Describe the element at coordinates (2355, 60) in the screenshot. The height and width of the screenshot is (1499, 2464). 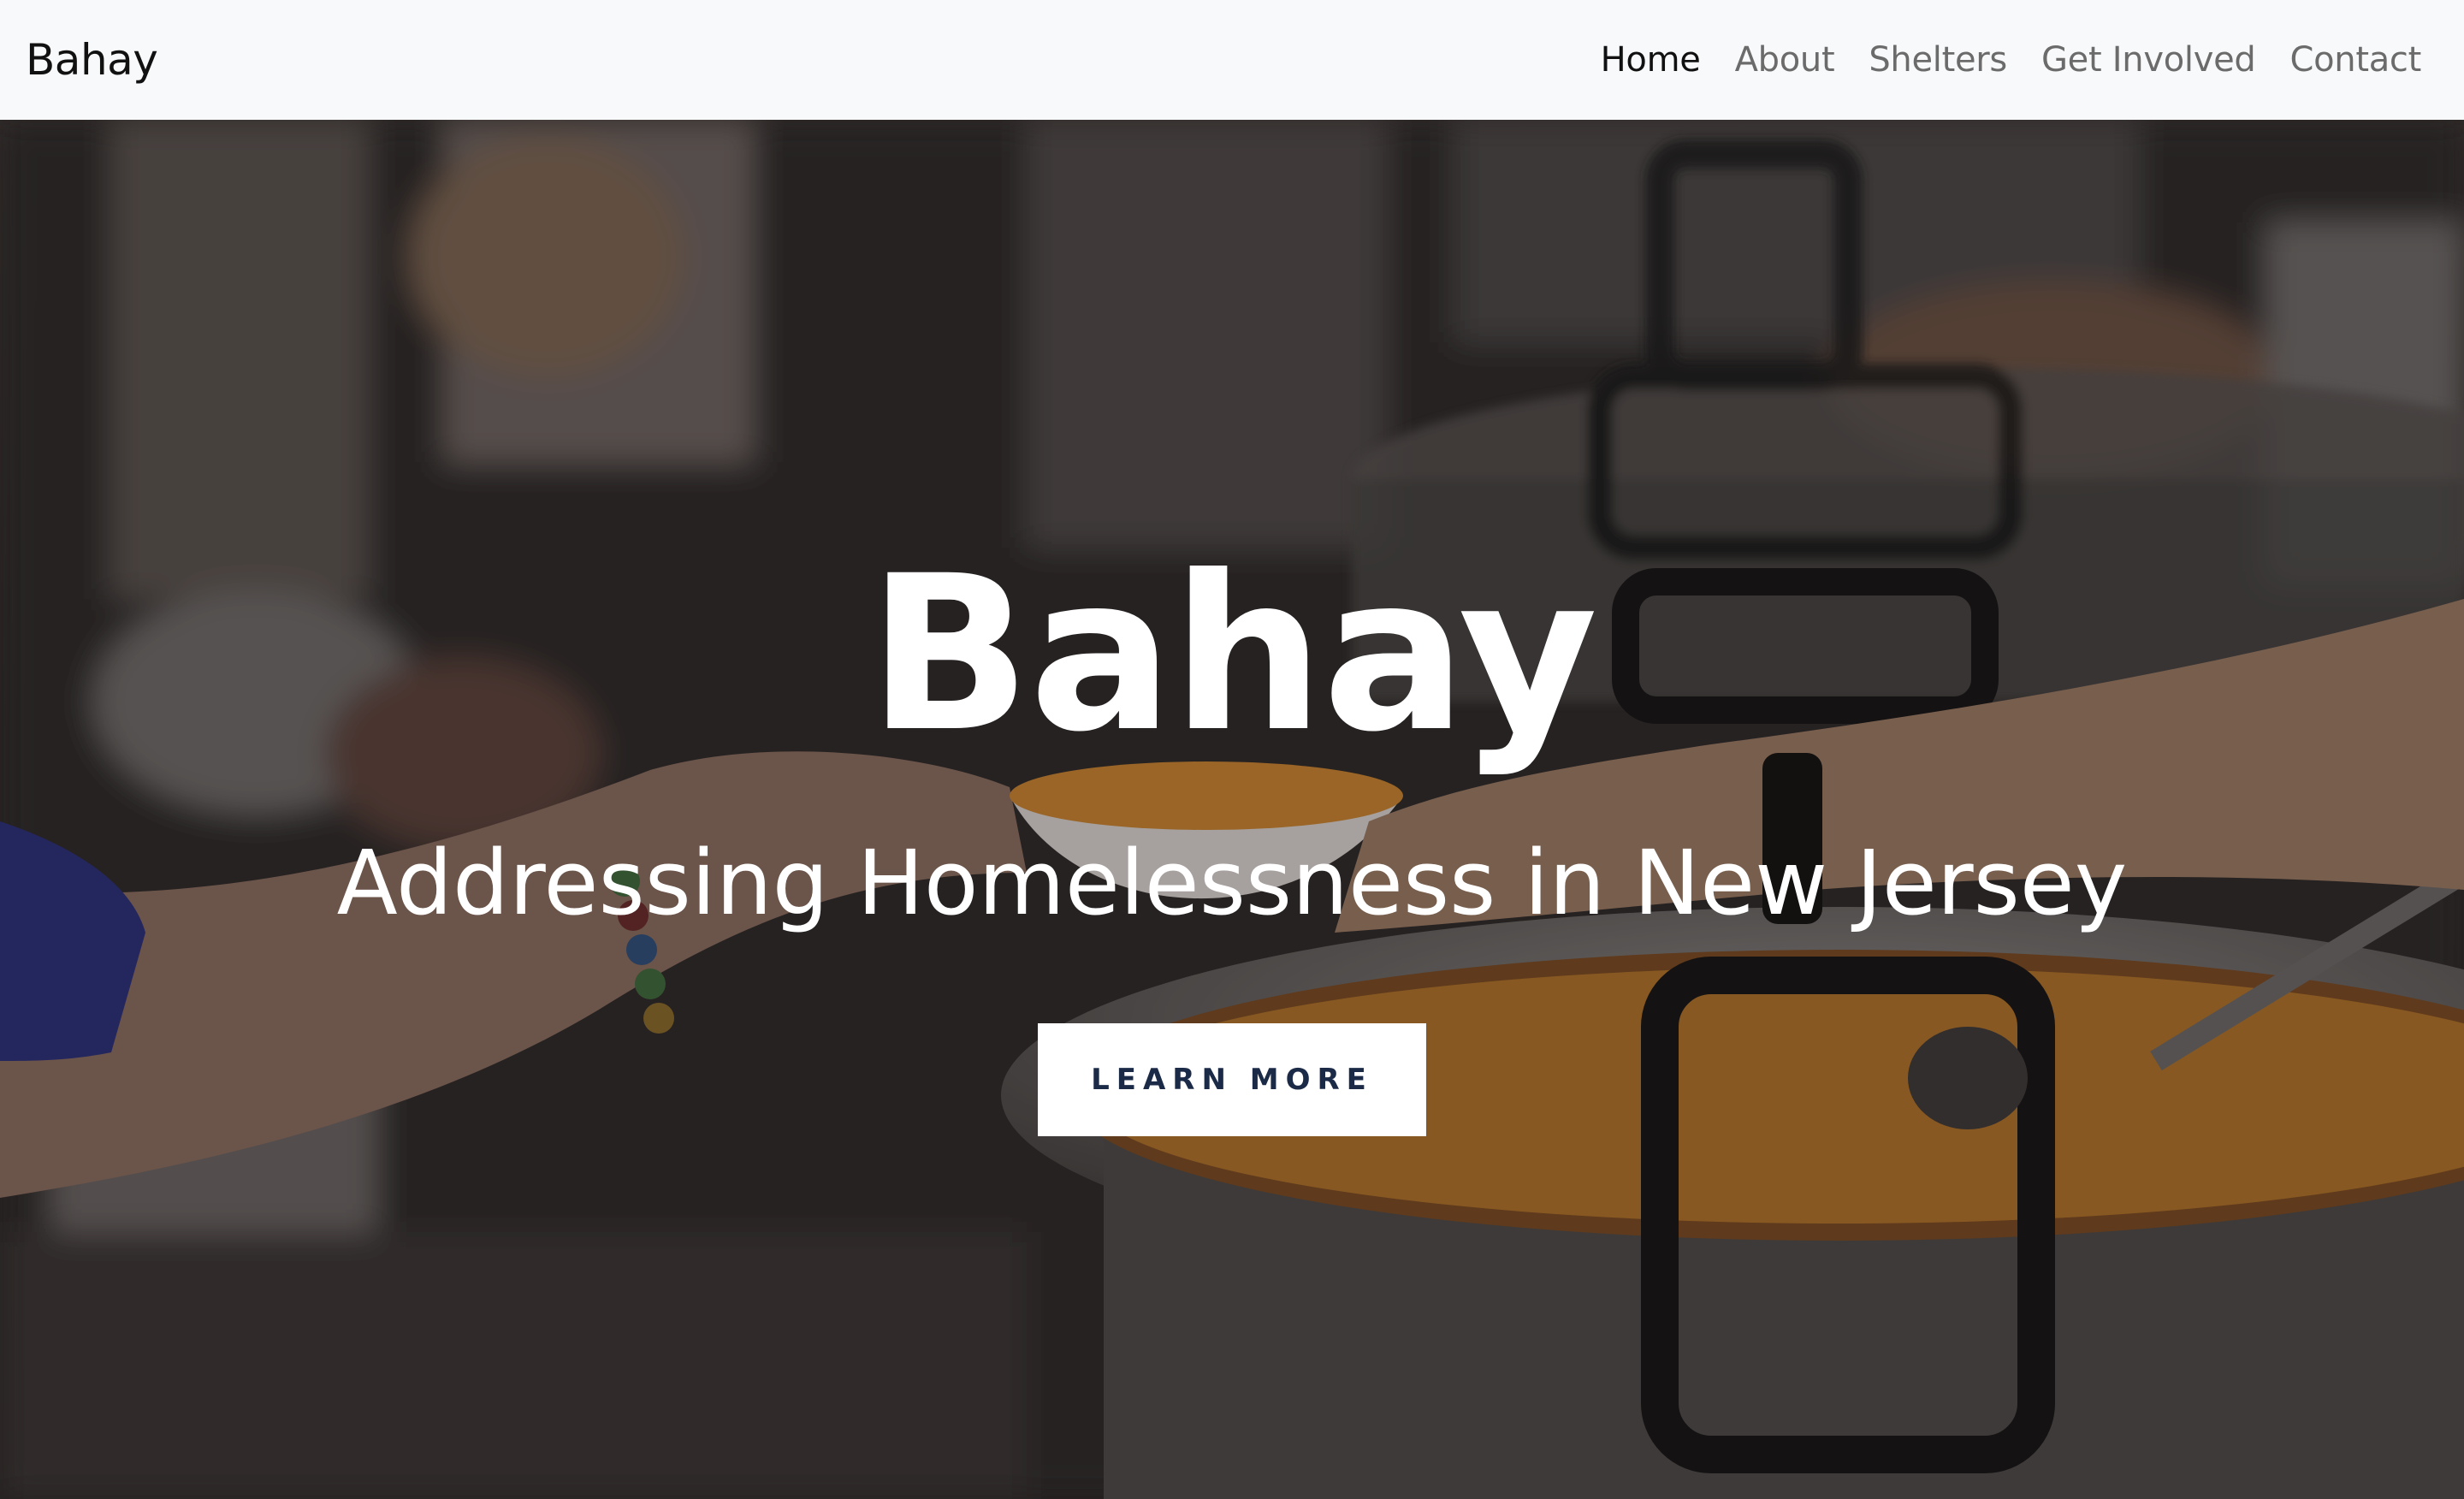
I see `nav-link-contact: Contact` at that location.